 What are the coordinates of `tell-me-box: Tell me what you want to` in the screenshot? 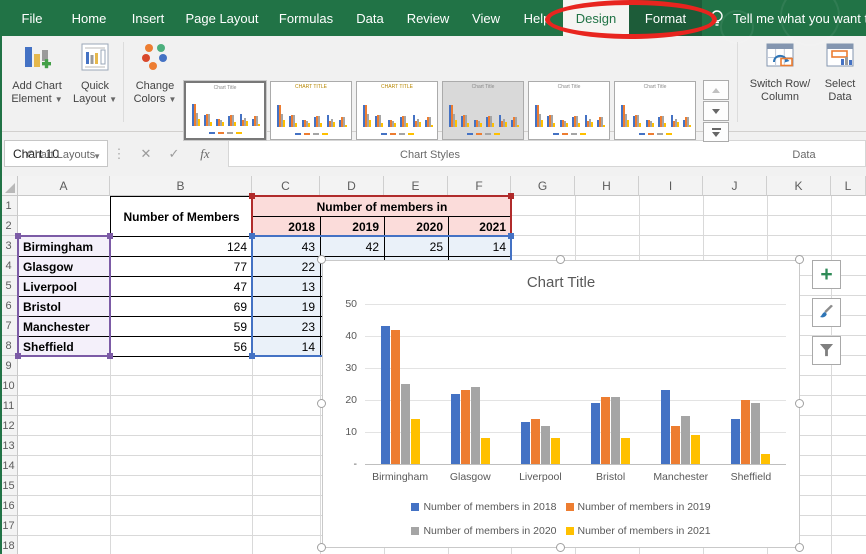 It's located at (799, 18).